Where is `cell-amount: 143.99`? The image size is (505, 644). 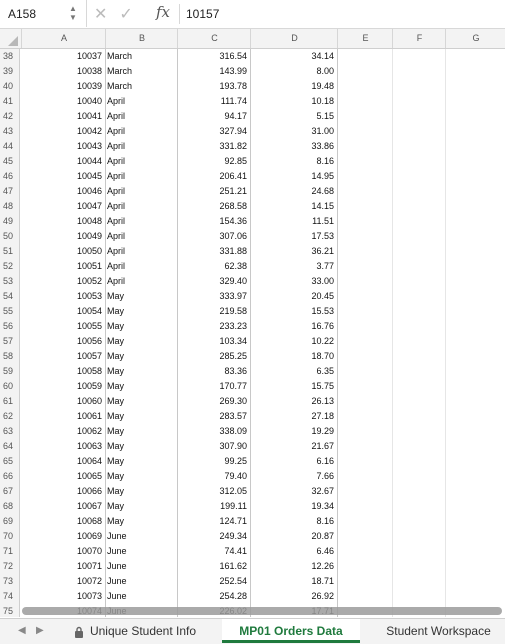 cell-amount: 143.99 is located at coordinates (213, 71).